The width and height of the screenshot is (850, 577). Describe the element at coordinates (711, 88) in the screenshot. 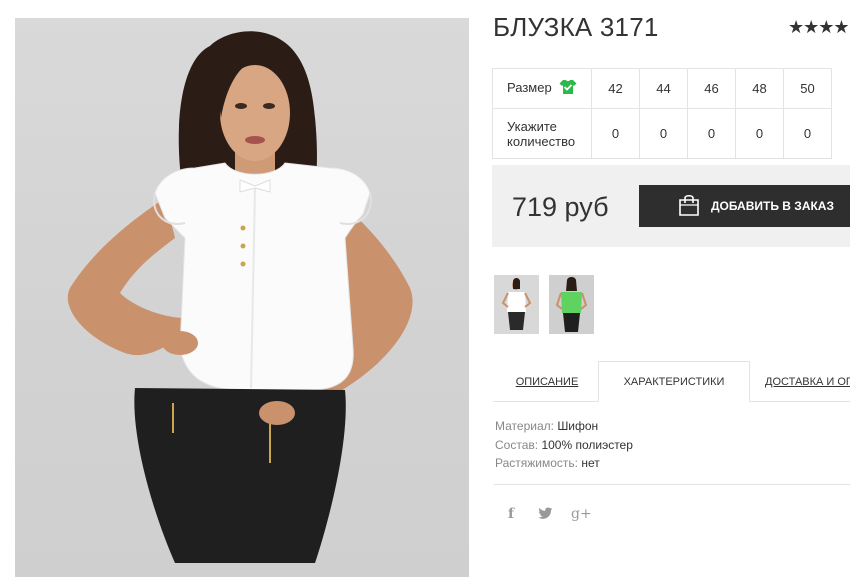

I see `size-cell-46: 46` at that location.